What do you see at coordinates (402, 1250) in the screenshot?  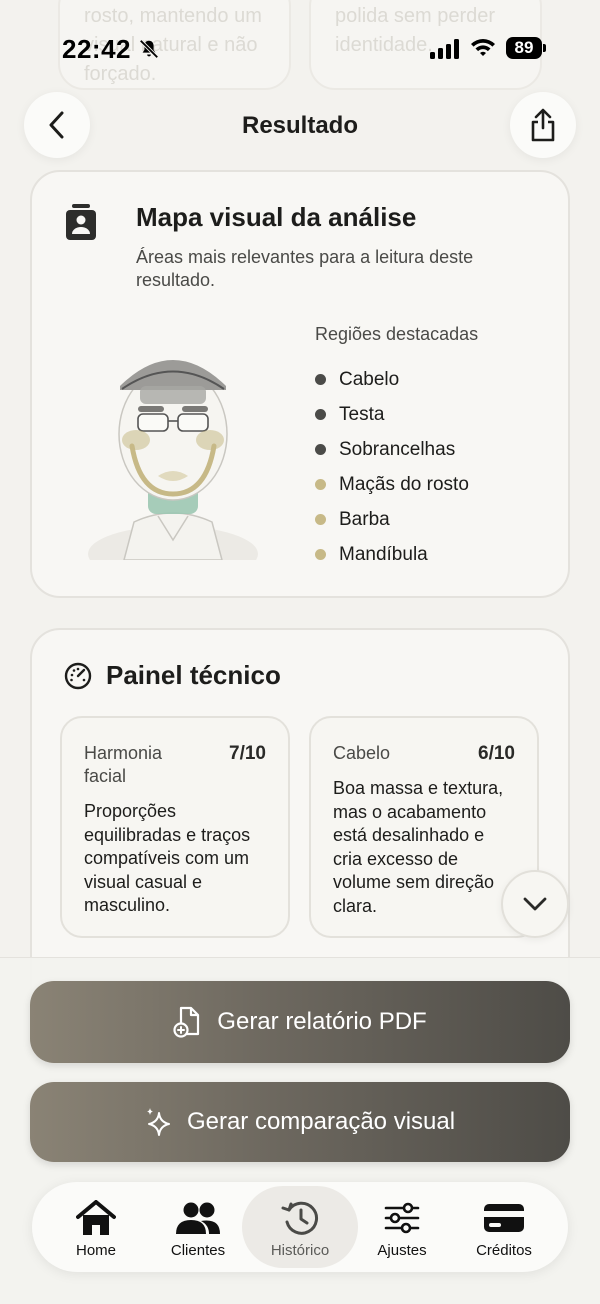 I see `tab-label: Ajustes` at bounding box center [402, 1250].